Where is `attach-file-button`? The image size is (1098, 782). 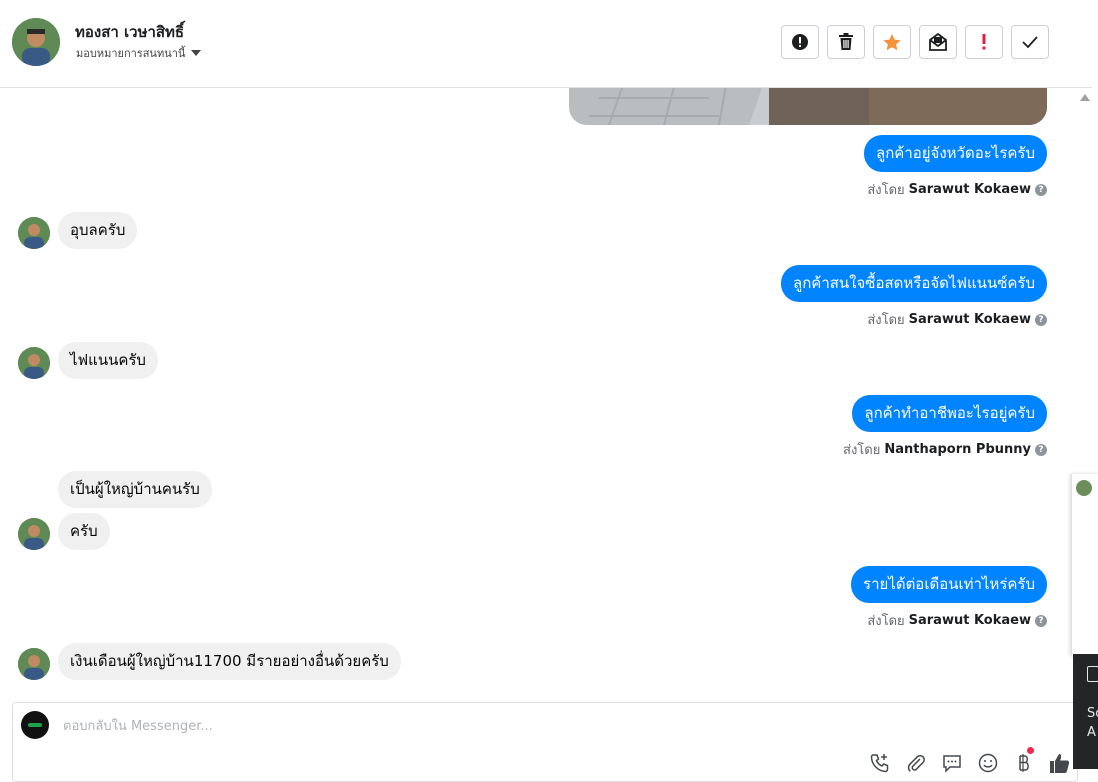
attach-file-button is located at coordinates (916, 763).